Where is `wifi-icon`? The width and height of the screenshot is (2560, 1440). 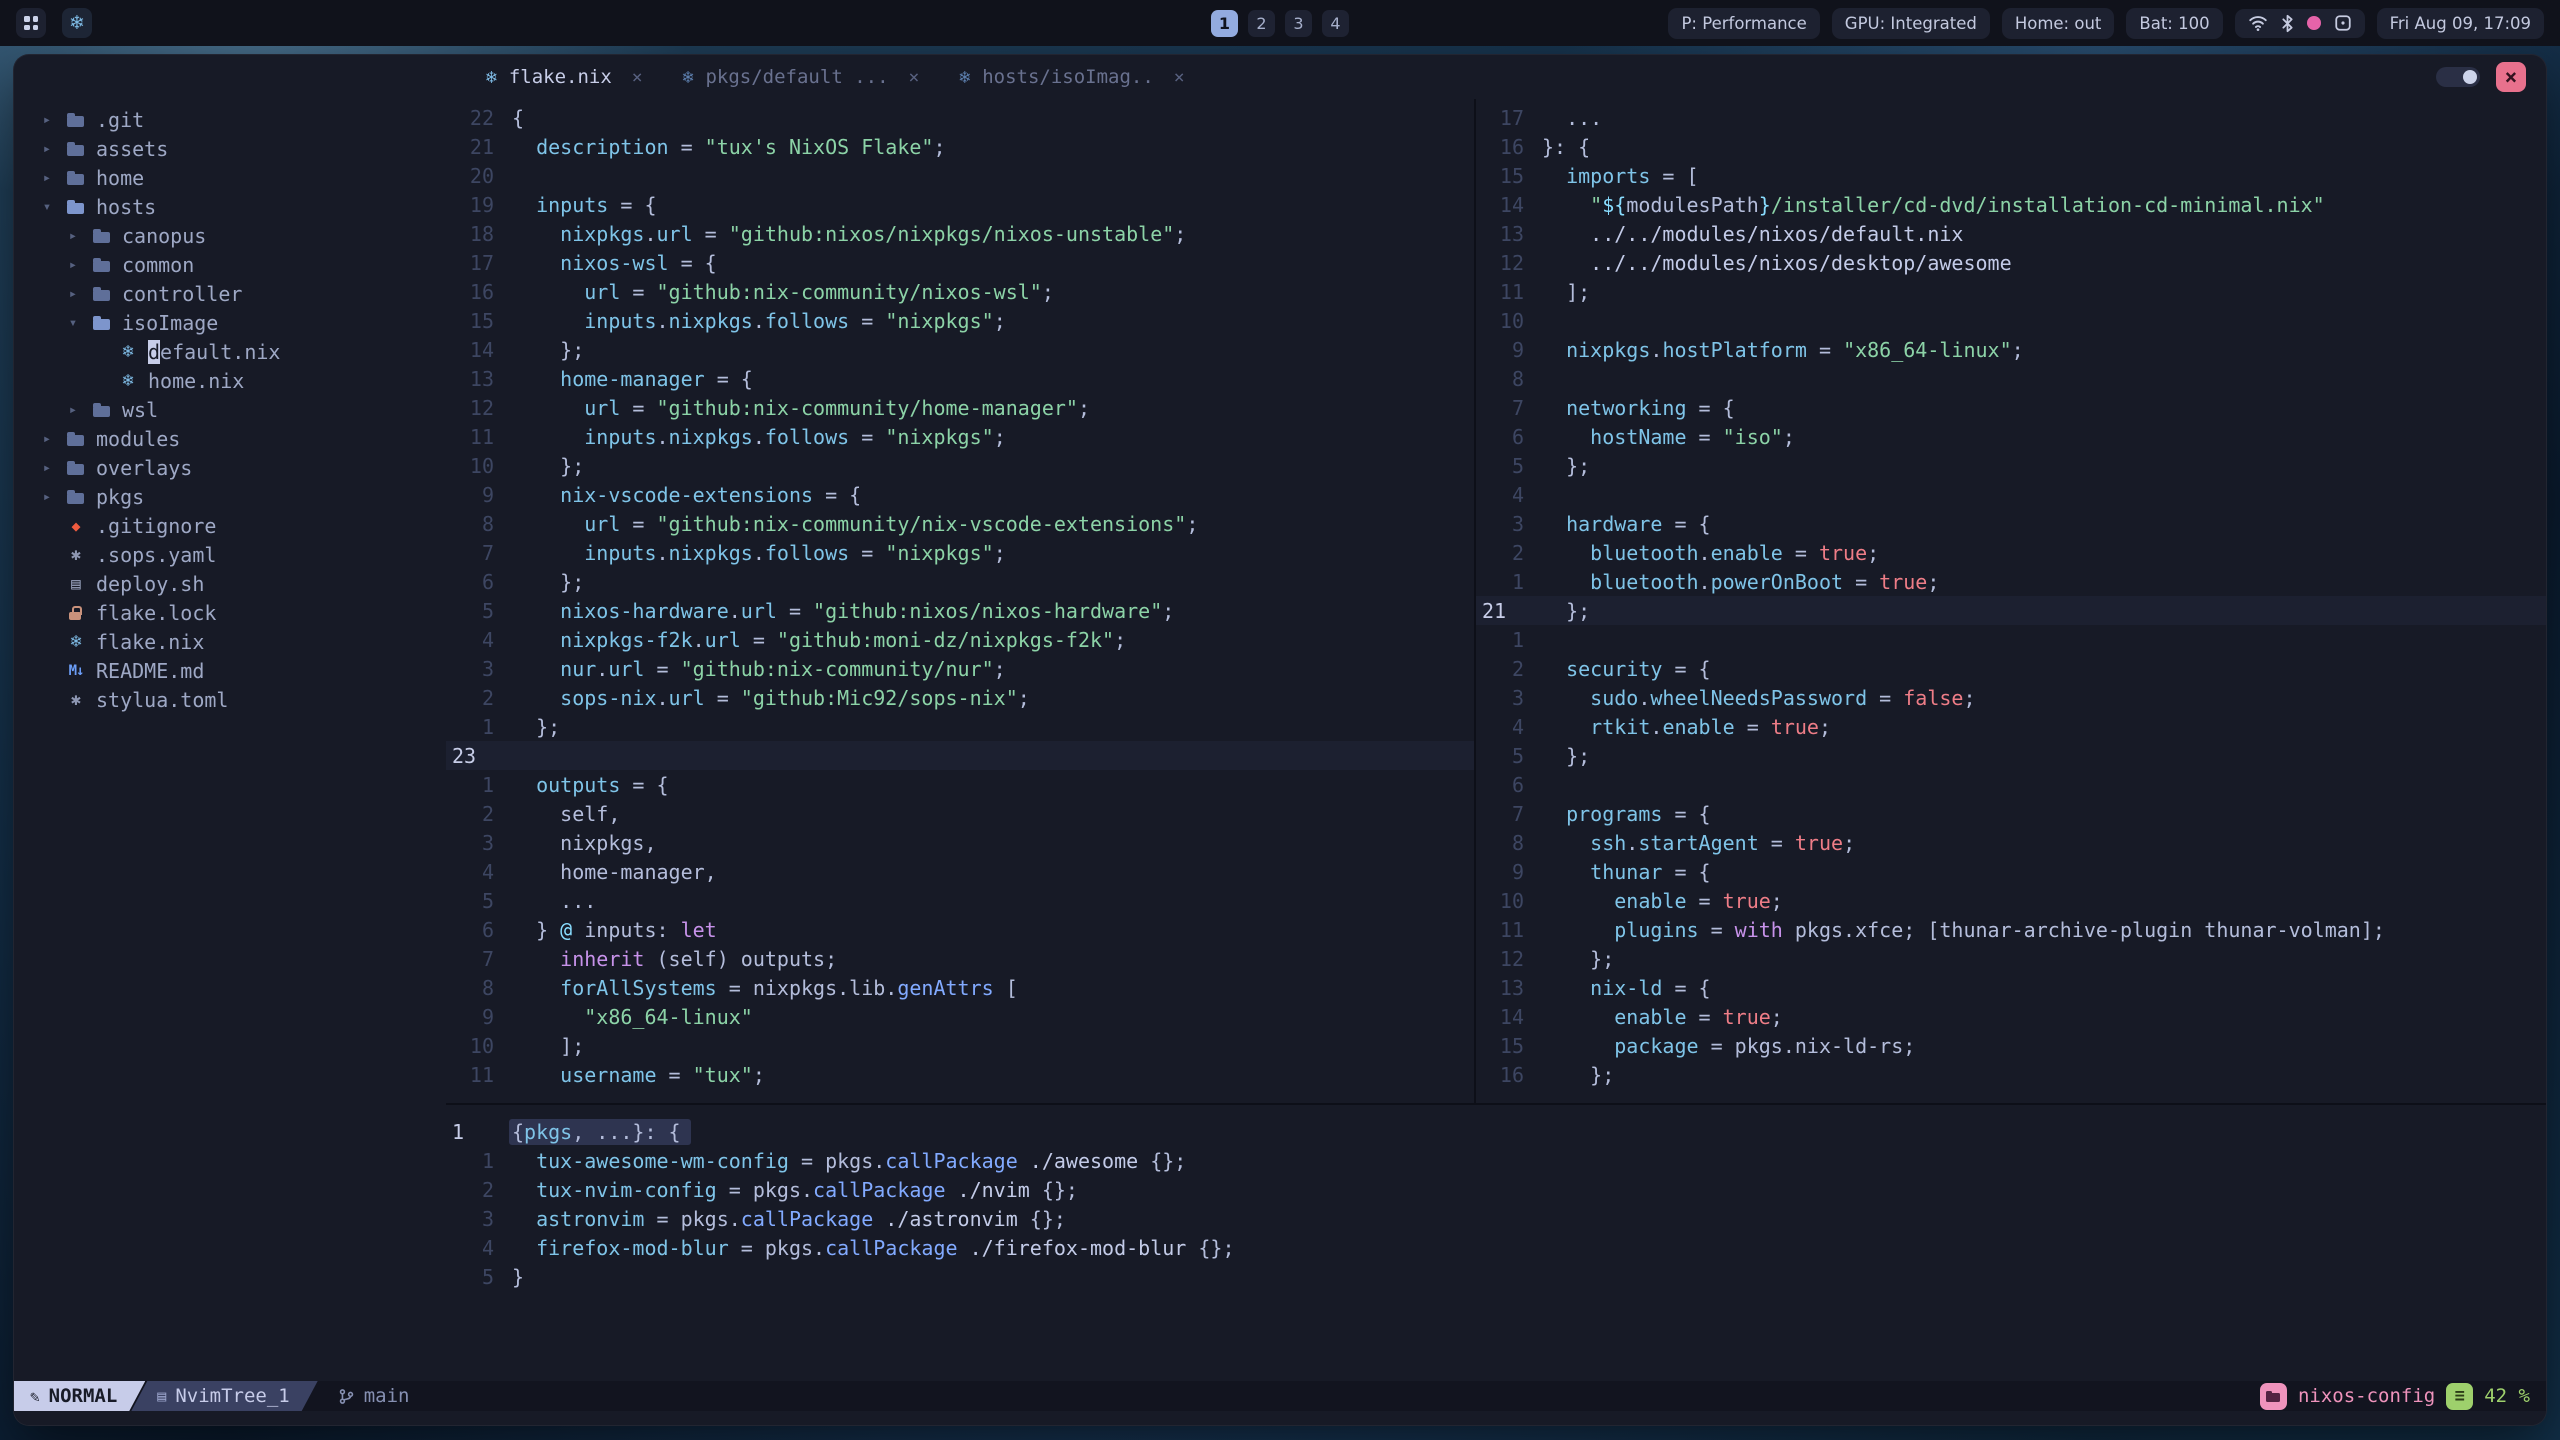
wifi-icon is located at coordinates (2258, 23).